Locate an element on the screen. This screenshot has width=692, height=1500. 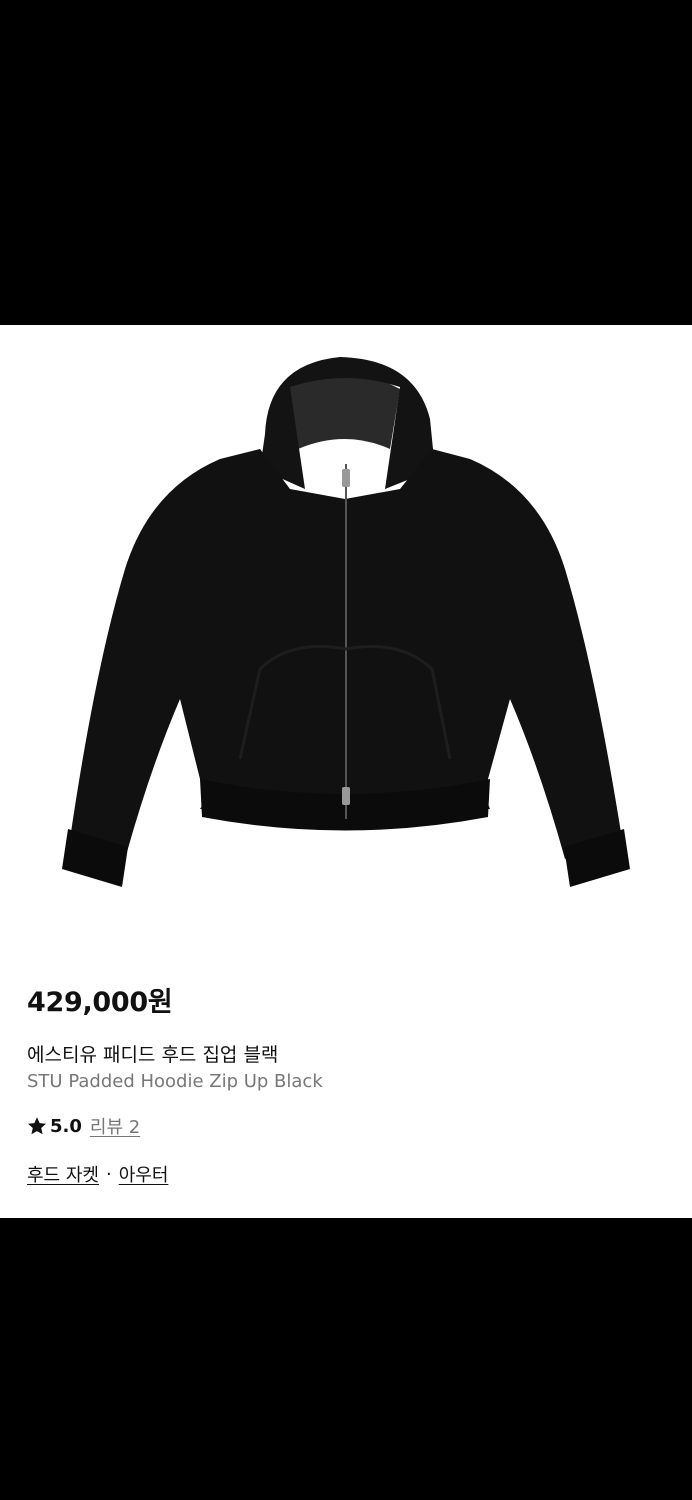
rating-row: 5.0 리뷰 2 is located at coordinates (83, 1126).